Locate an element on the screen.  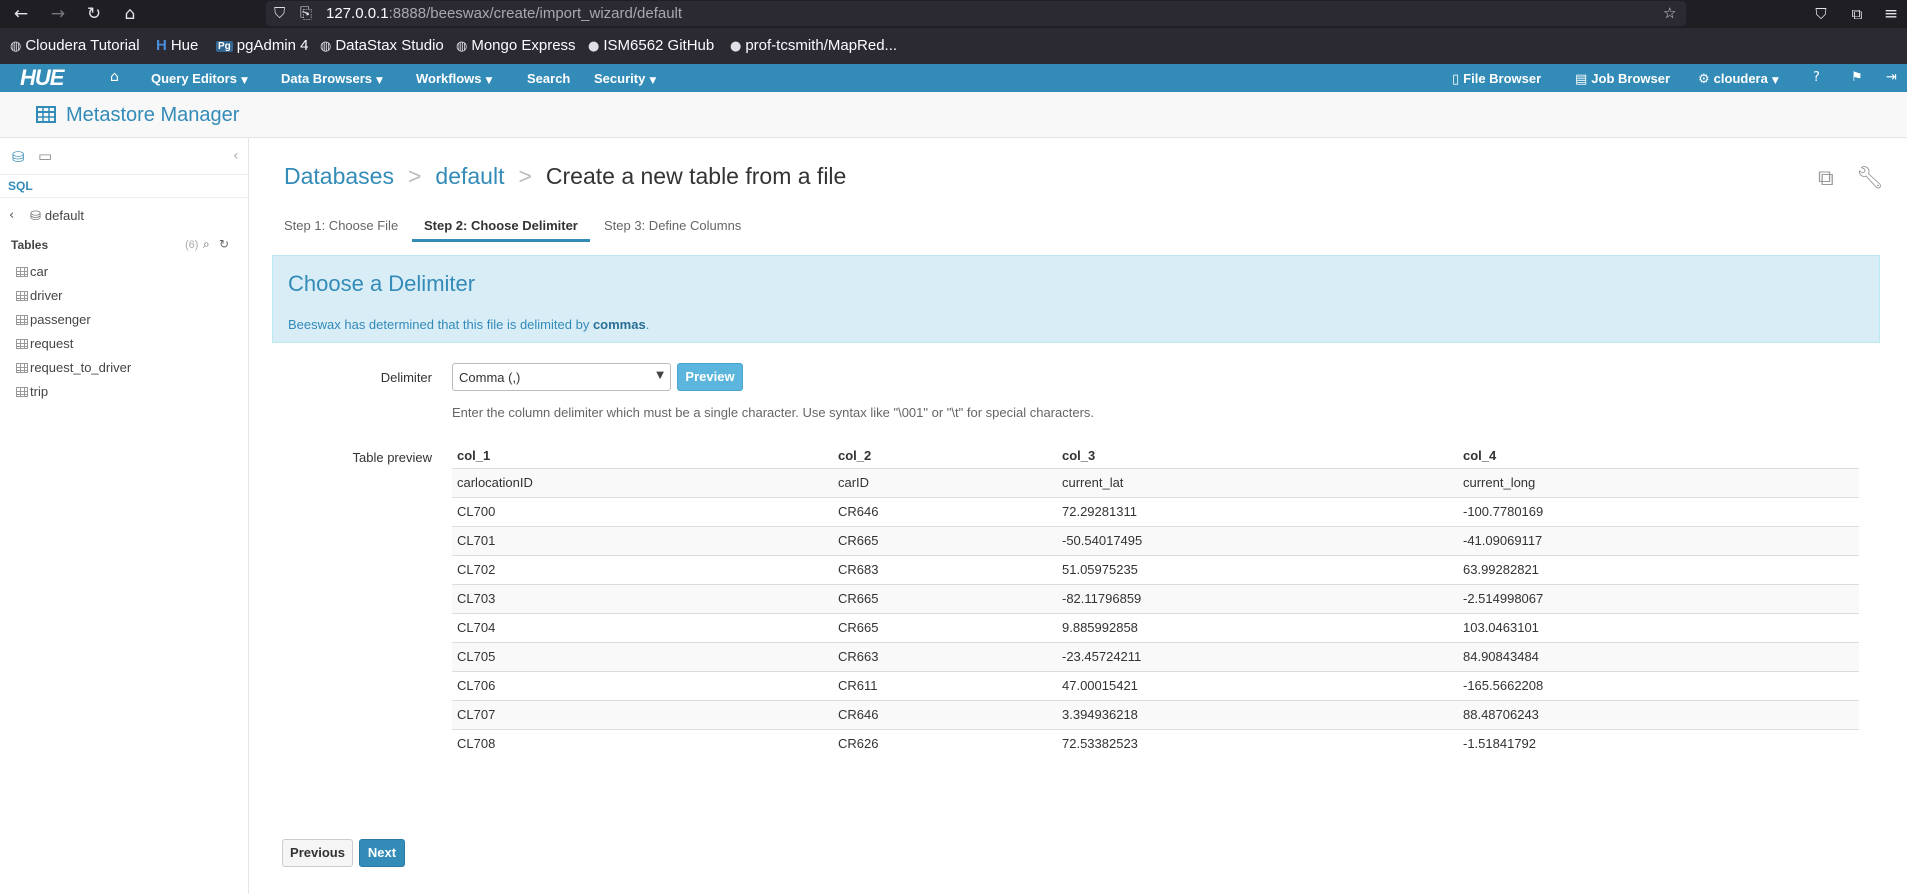
table-cell: carID is located at coordinates (945, 482).